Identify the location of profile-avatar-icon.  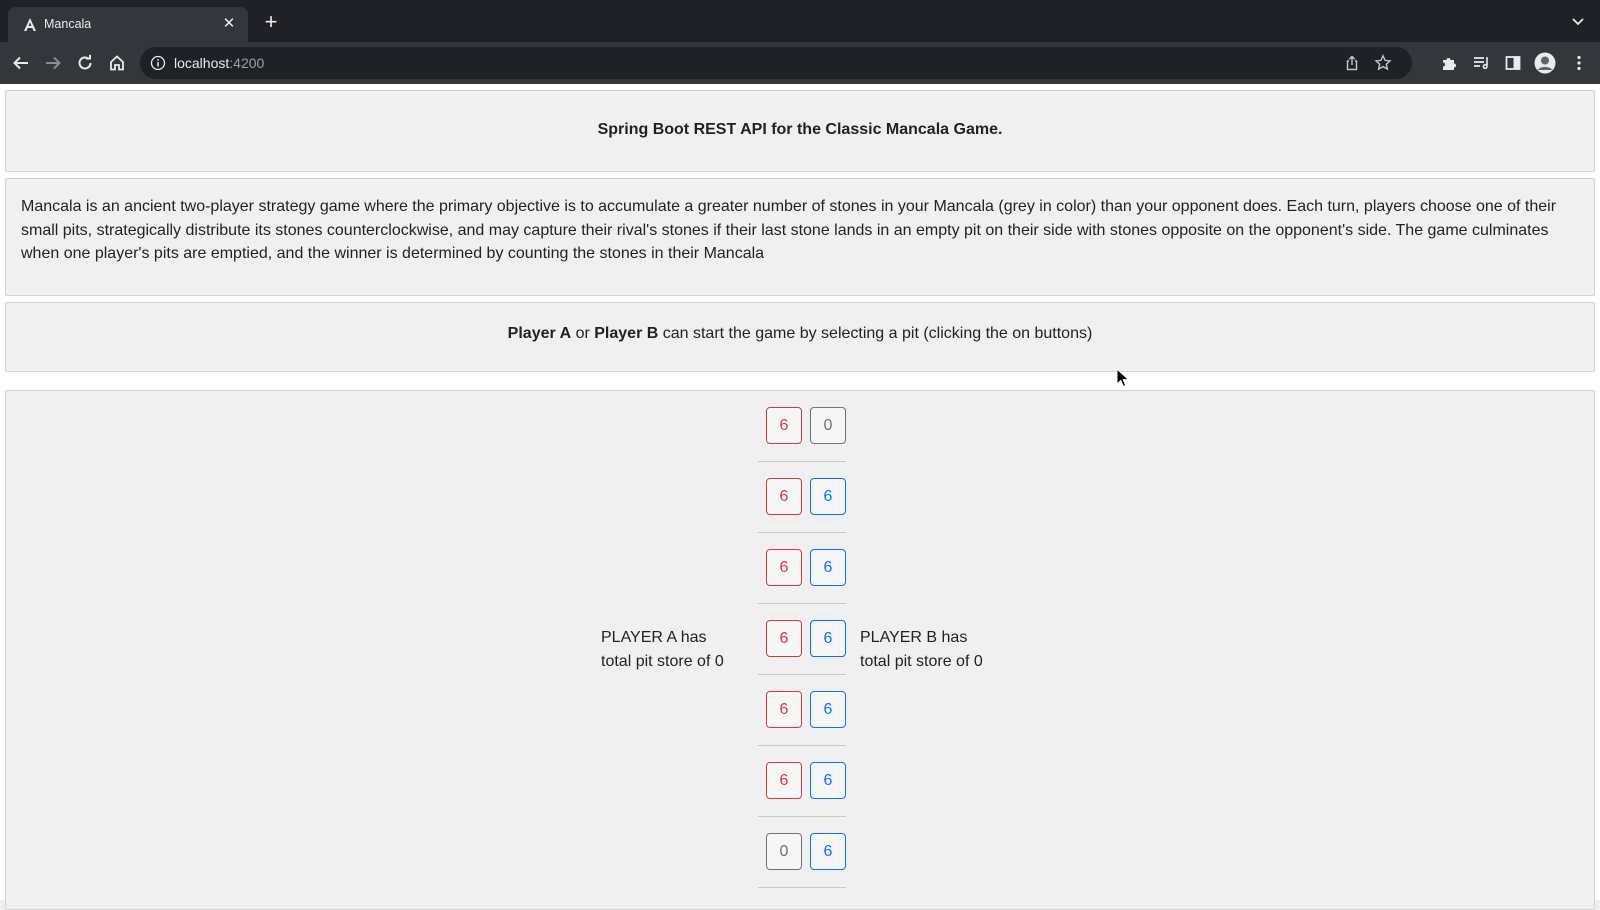
(1545, 63).